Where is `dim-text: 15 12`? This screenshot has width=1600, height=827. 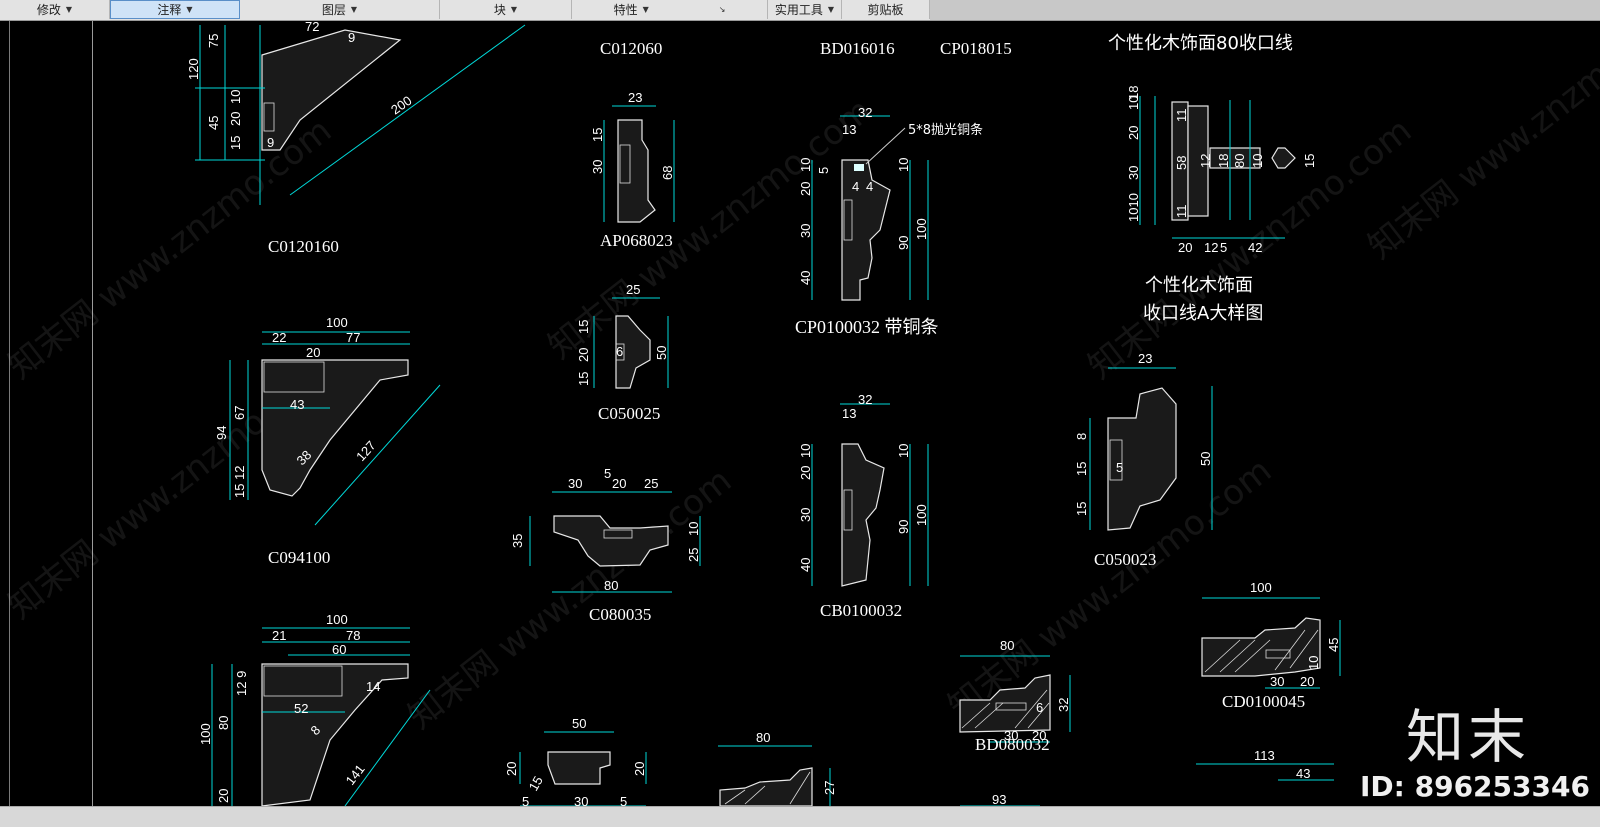
dim-text: 15 12 is located at coordinates (239, 481).